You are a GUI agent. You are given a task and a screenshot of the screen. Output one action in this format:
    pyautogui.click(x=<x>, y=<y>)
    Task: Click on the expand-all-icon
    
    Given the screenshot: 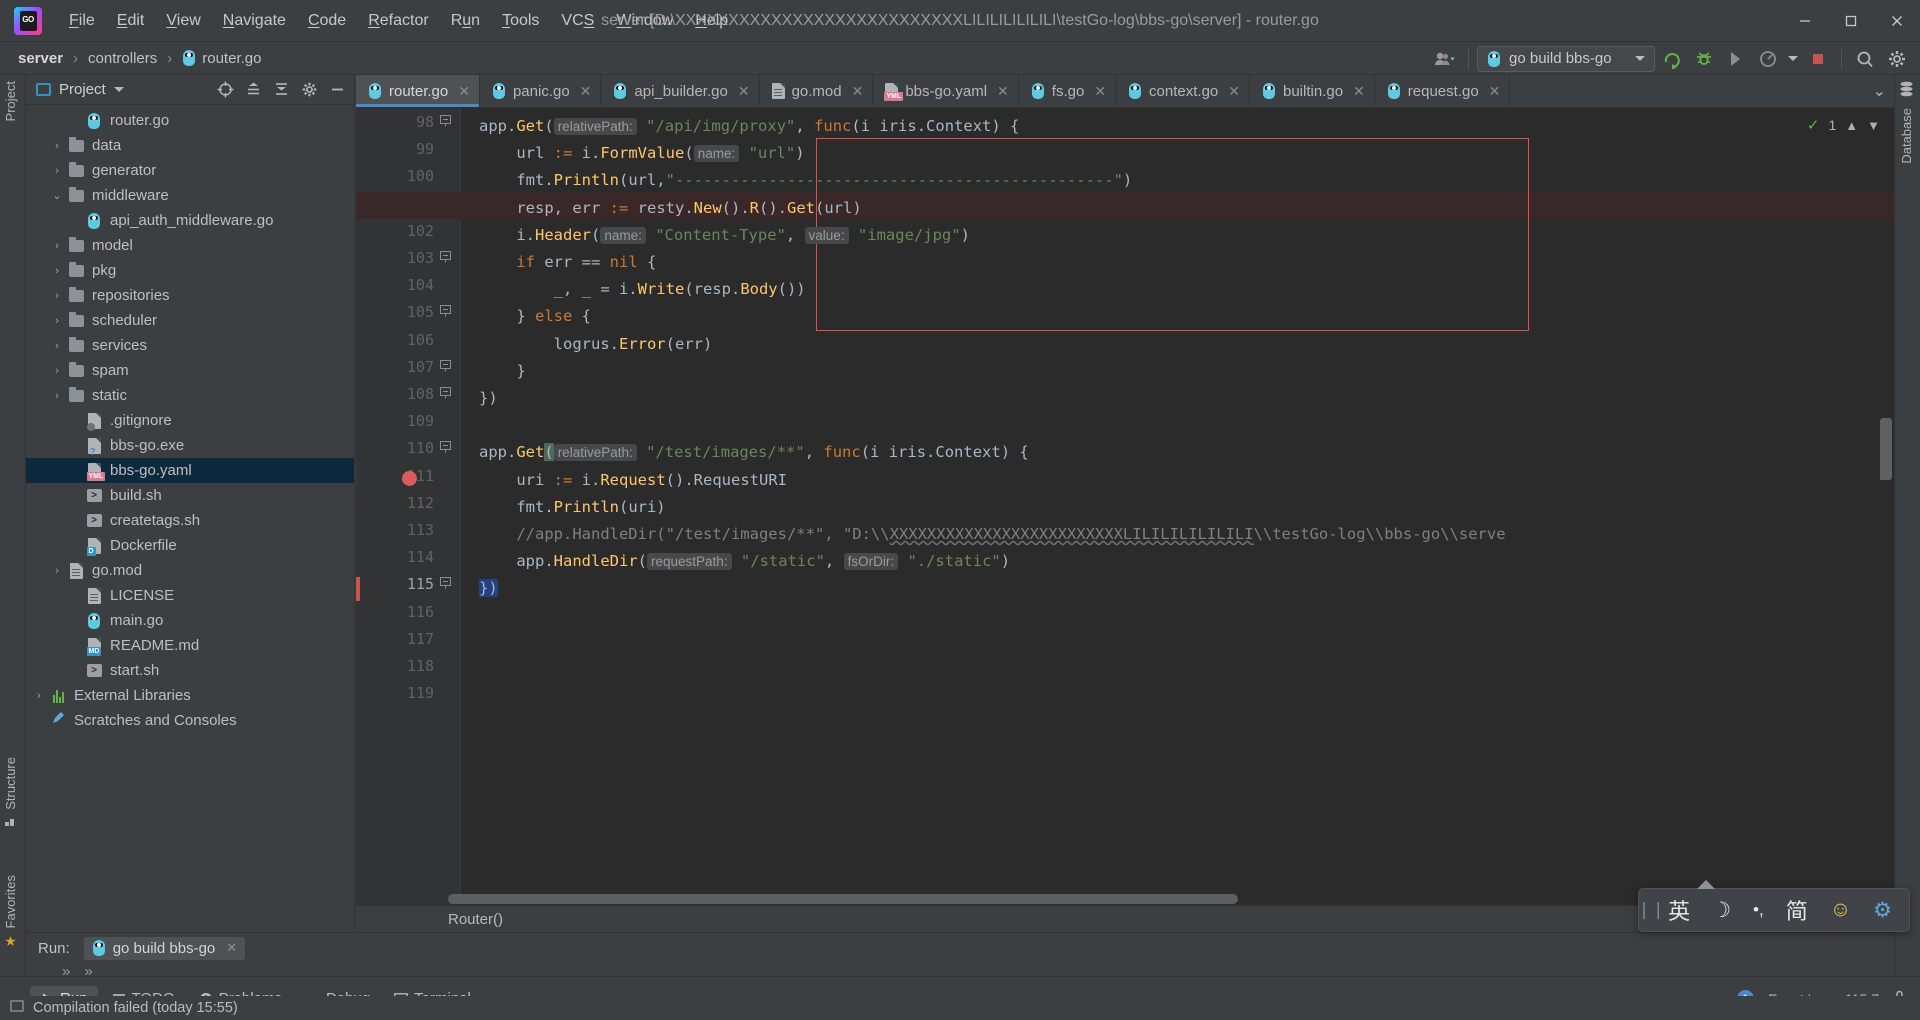 What is the action you would take?
    pyautogui.click(x=253, y=90)
    